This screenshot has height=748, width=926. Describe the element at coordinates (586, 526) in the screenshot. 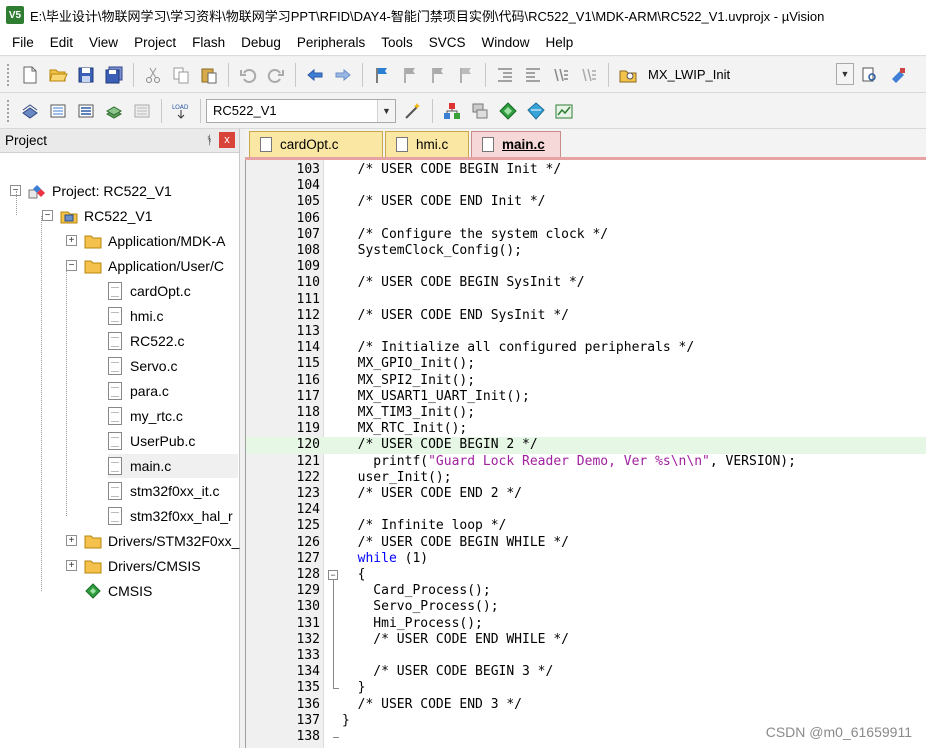

I see `code-line: 125 /* Infinite loop */` at that location.